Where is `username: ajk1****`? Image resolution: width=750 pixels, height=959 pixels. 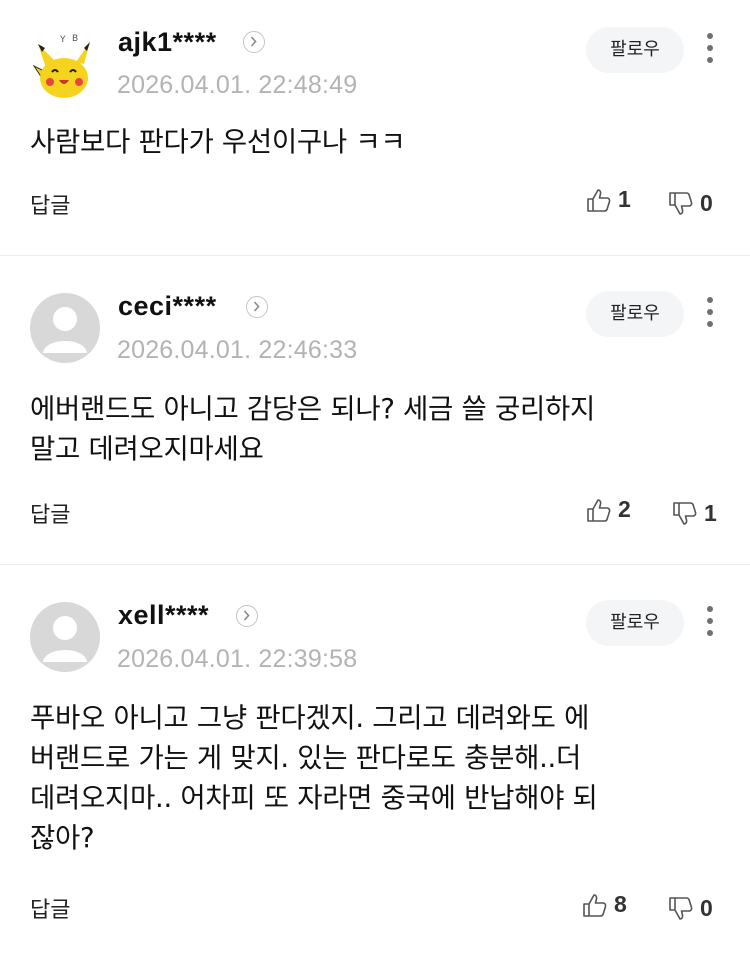
username: ajk1**** is located at coordinates (167, 42).